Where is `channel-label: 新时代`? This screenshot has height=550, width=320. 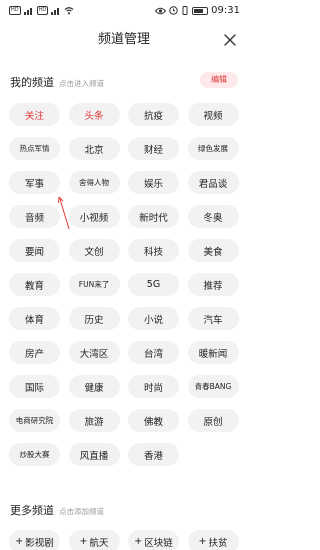 channel-label: 新时代 is located at coordinates (153, 218).